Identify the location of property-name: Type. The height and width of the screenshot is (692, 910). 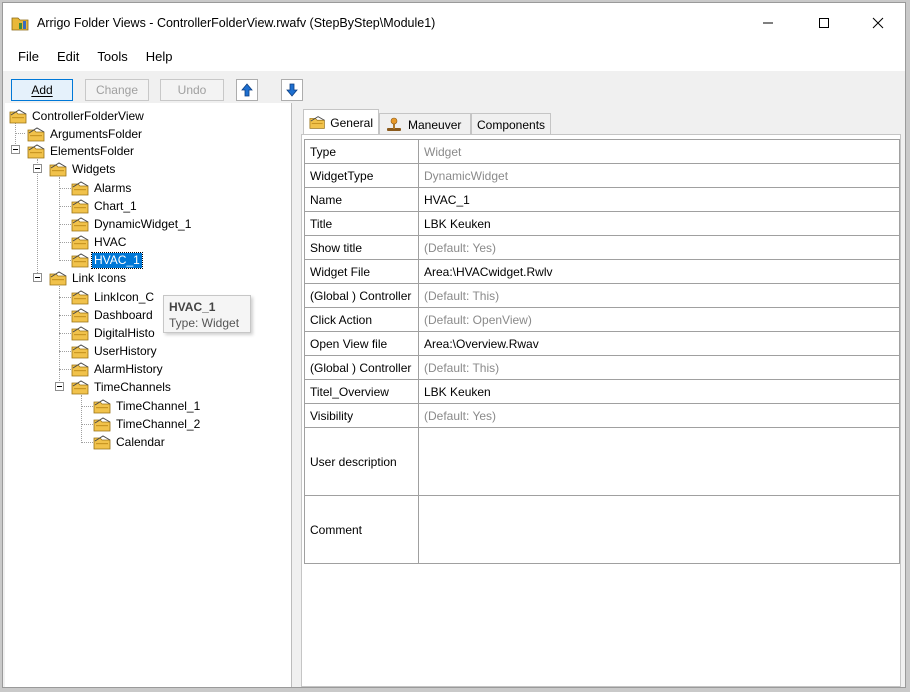
(361, 151).